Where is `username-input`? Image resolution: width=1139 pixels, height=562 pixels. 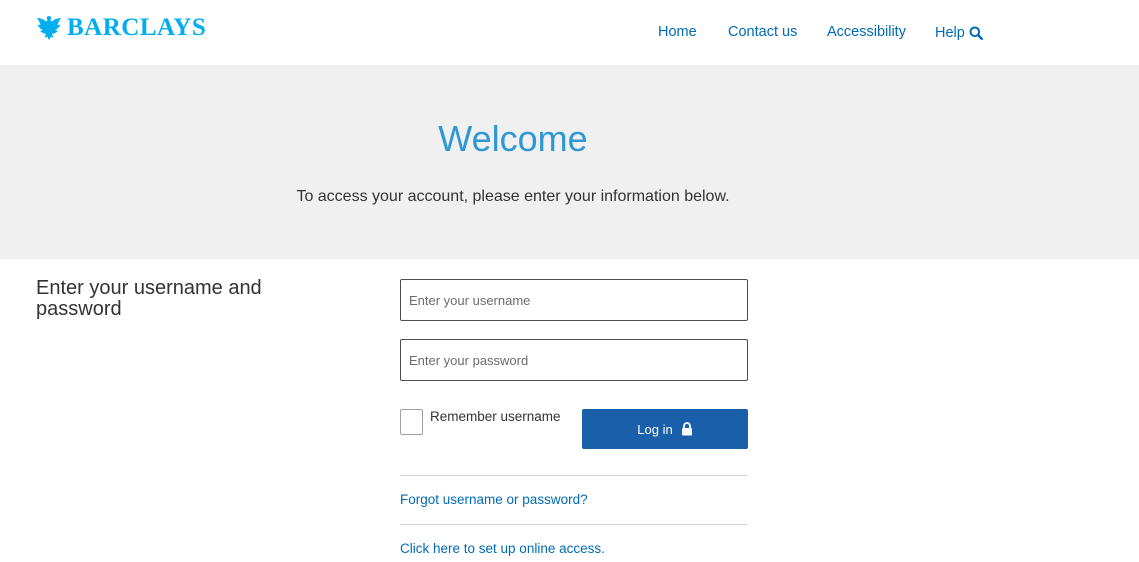 username-input is located at coordinates (574, 300).